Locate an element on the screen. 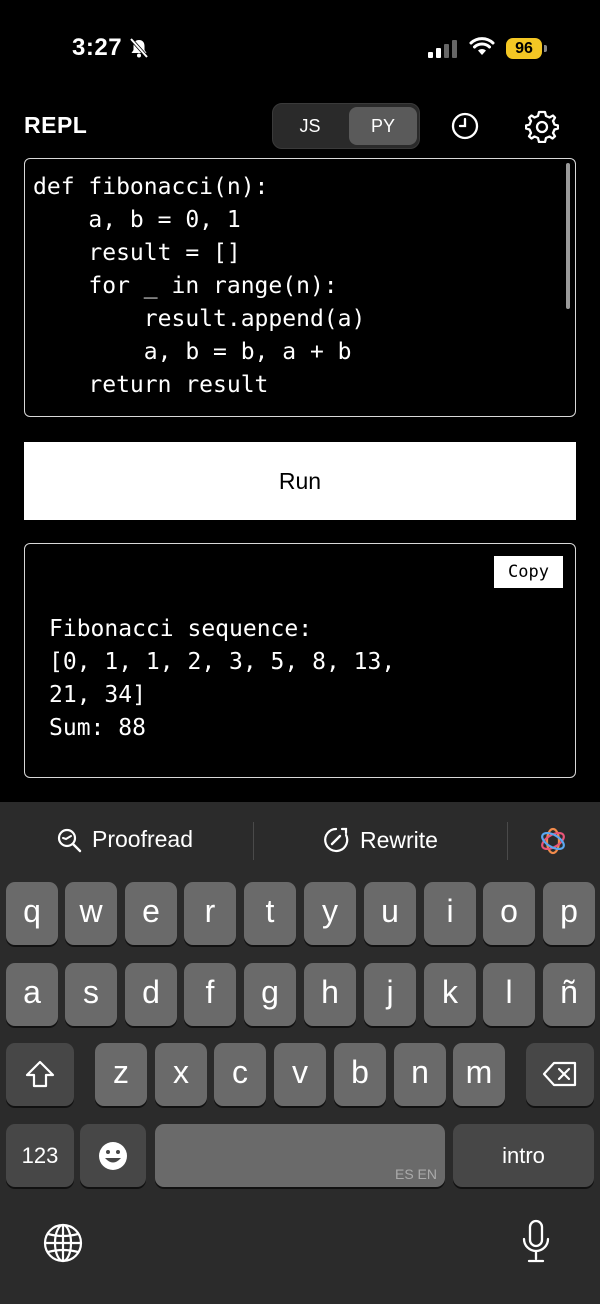 The height and width of the screenshot is (1304, 600). tab-py: PY is located at coordinates (383, 126).